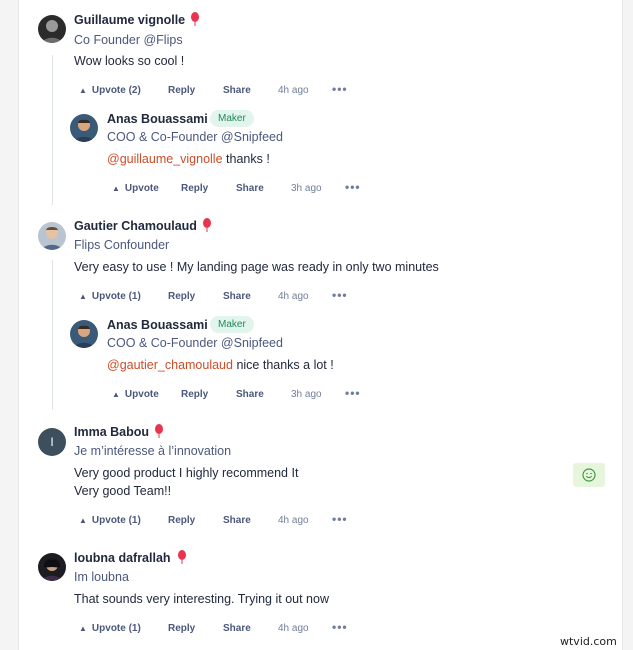 The image size is (633, 650). What do you see at coordinates (122, 245) in the screenshot?
I see `commenter-headline: Flips Confounder` at bounding box center [122, 245].